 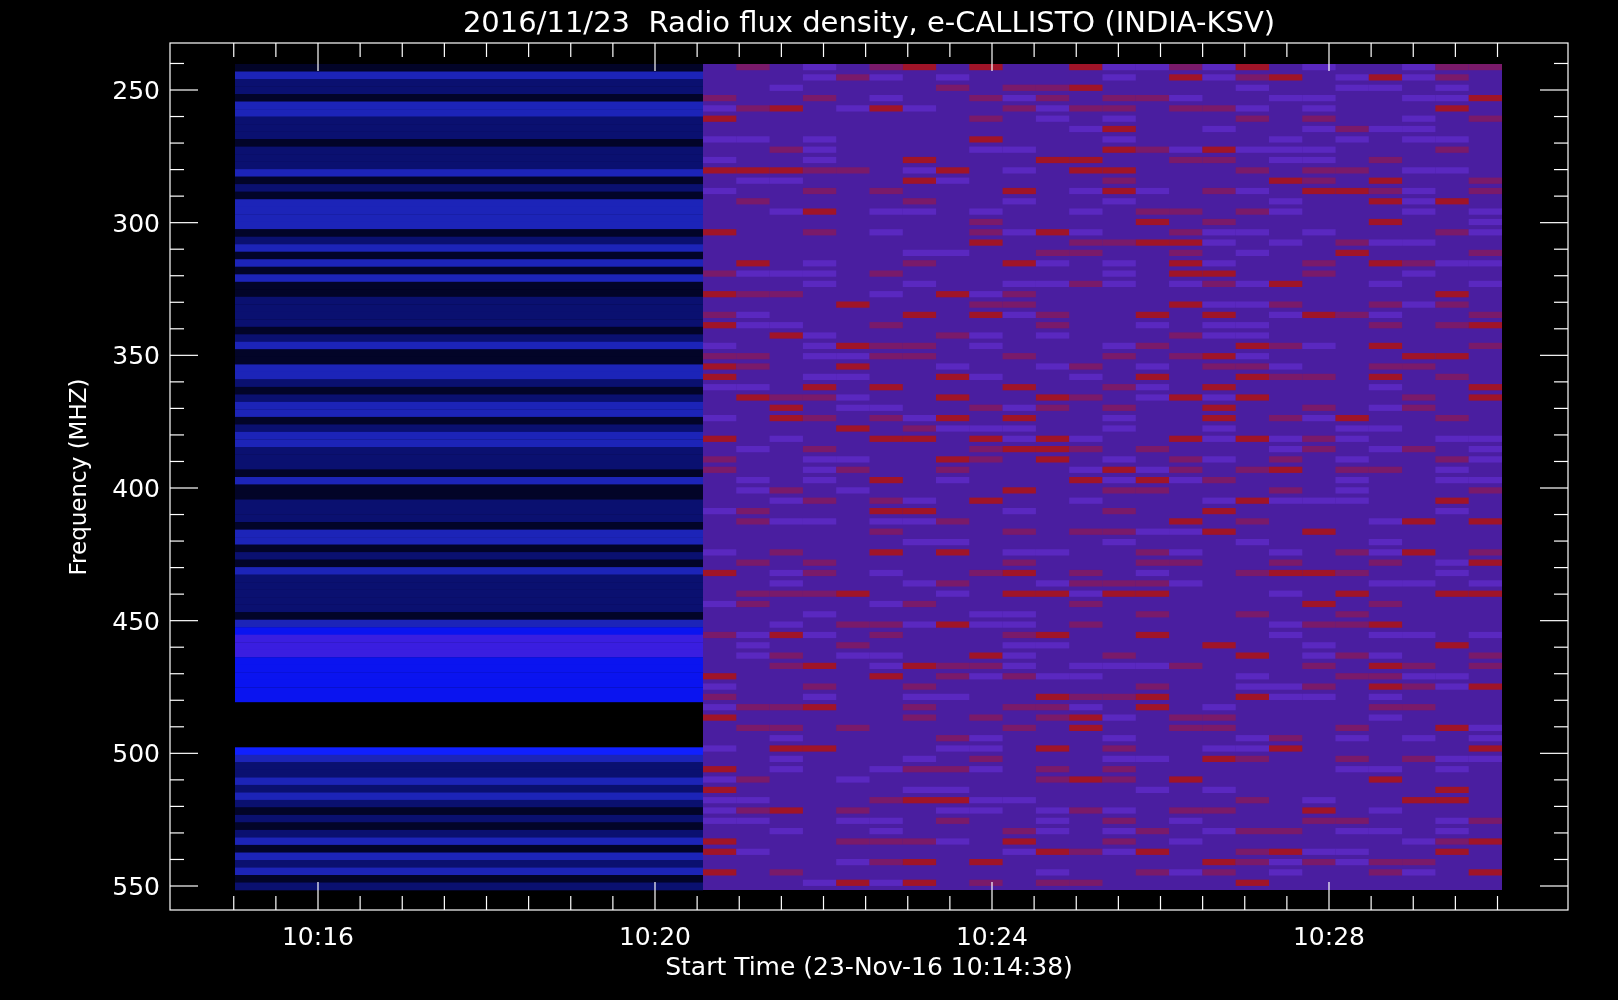 I want to click on y-tick-label: 450, so click(x=136, y=621).